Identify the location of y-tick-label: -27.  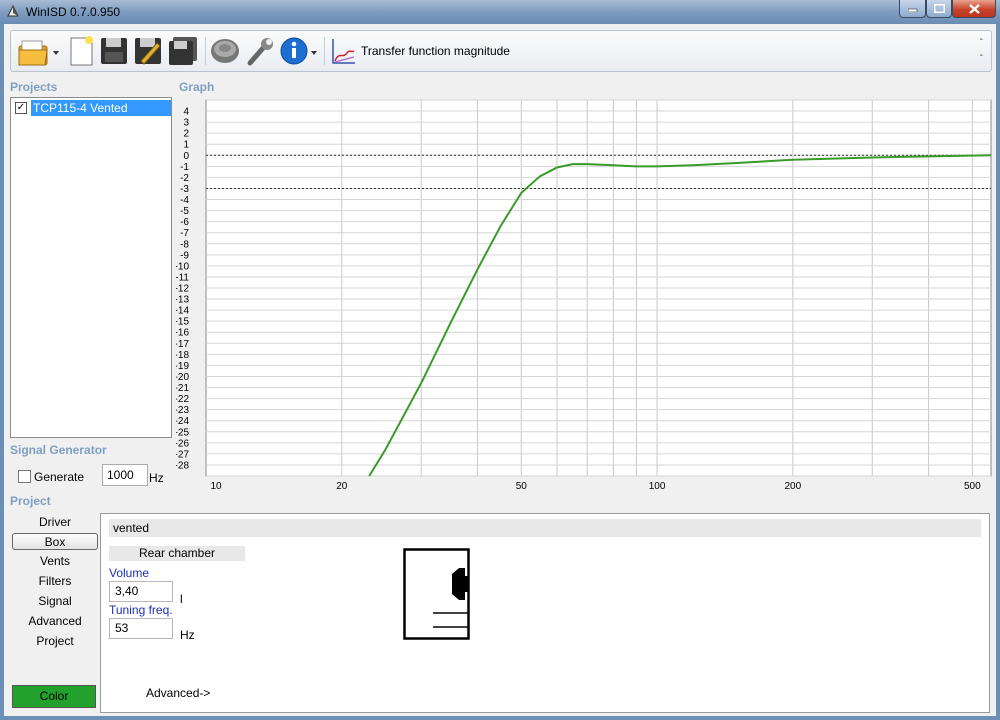
(182, 454).